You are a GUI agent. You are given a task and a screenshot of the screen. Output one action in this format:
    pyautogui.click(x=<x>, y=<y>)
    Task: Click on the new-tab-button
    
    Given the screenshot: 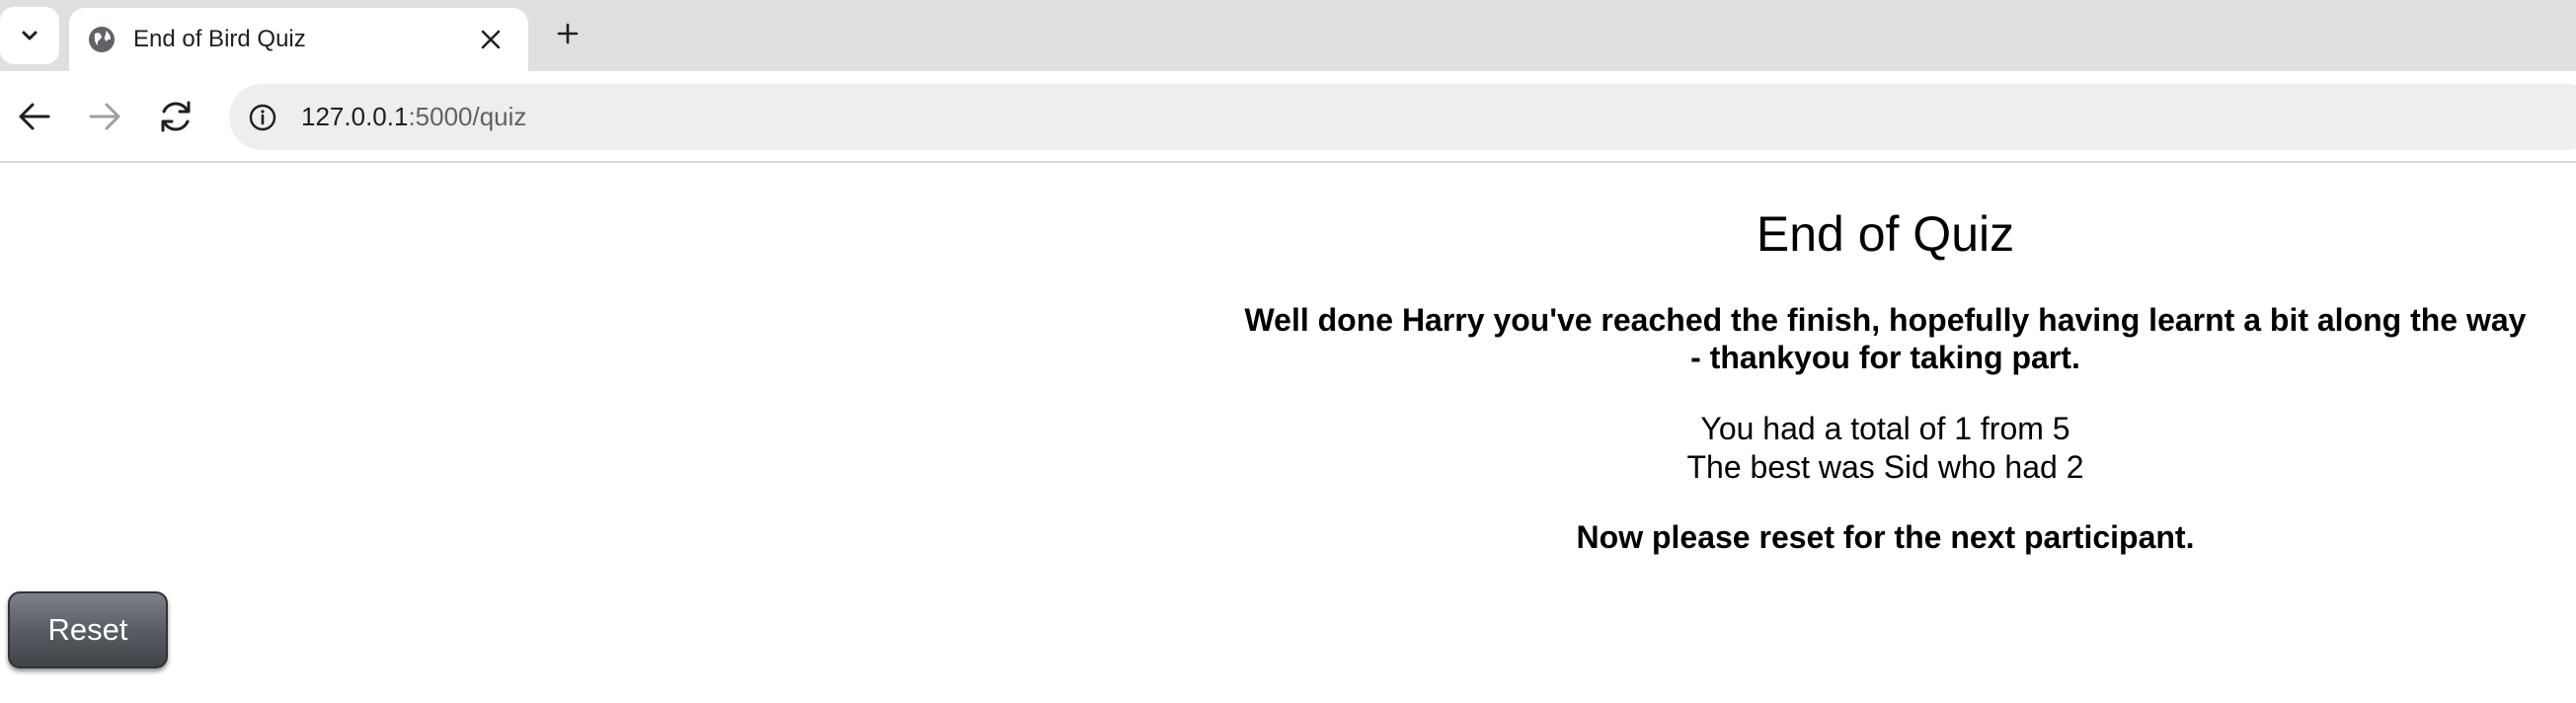 What is the action you would take?
    pyautogui.click(x=567, y=33)
    